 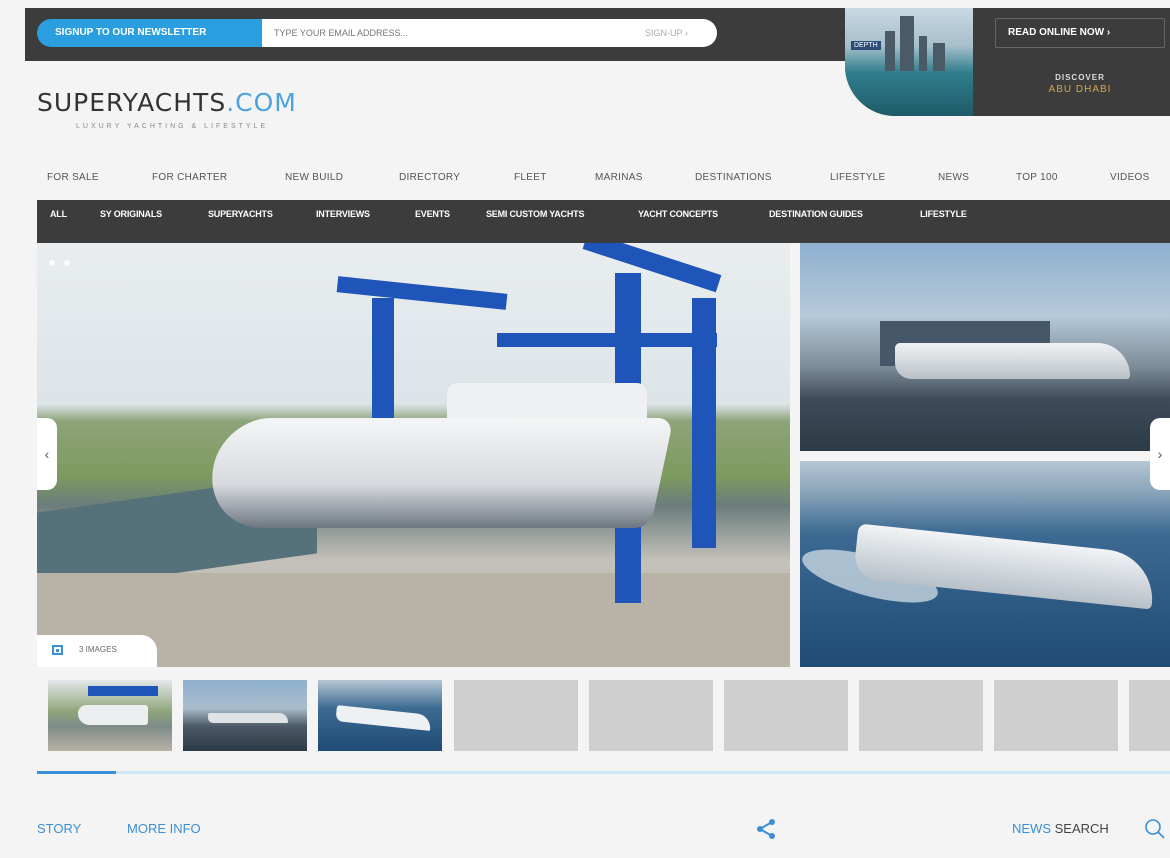 I want to click on share-icon, so click(x=766, y=831).